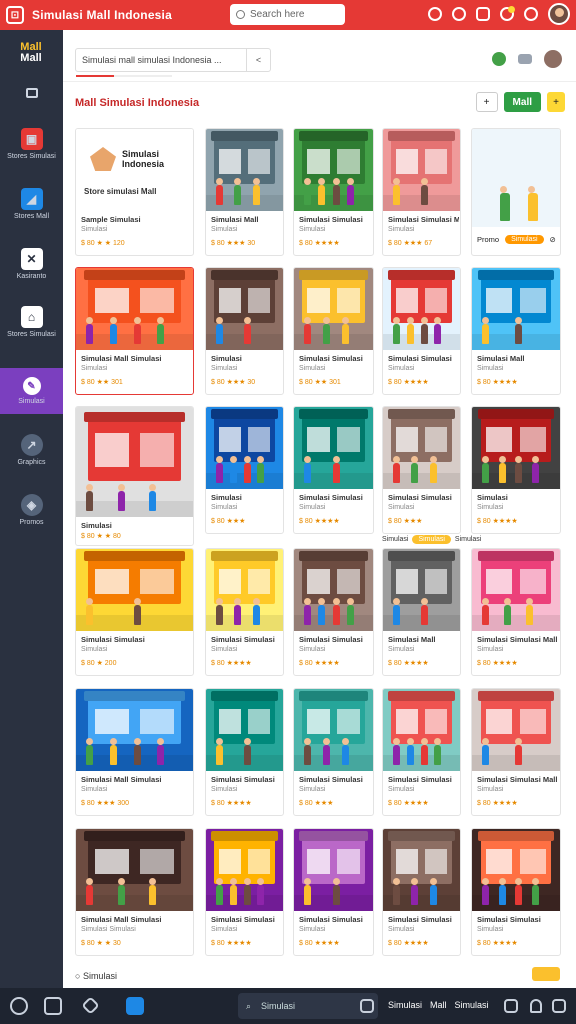 The width and height of the screenshot is (576, 1024). Describe the element at coordinates (511, 1006) in the screenshot. I see `tray-icon` at that location.